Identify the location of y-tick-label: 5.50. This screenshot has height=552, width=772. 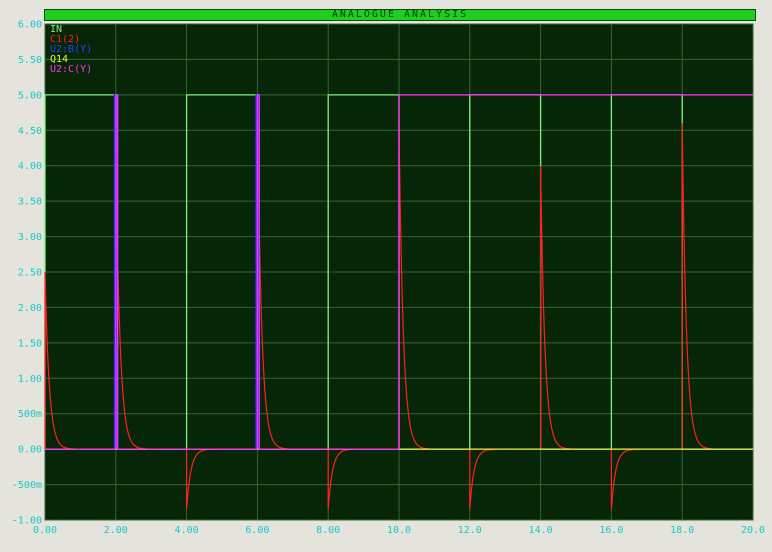
(30, 60).